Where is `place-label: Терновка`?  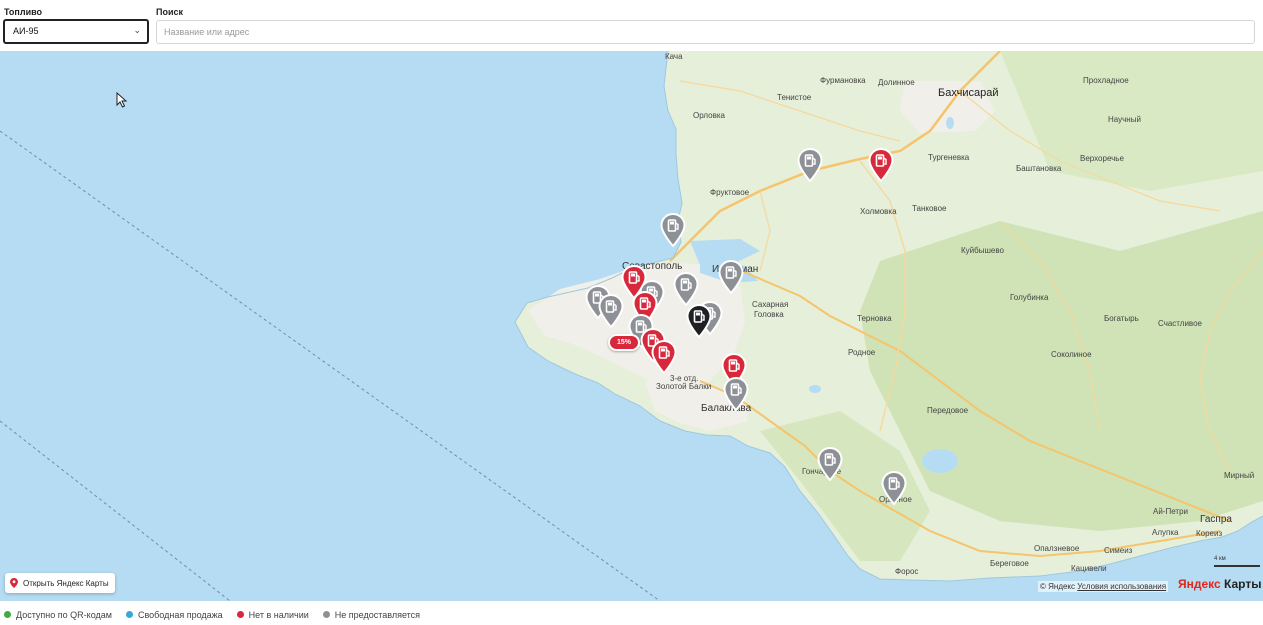 place-label: Терновка is located at coordinates (874, 318).